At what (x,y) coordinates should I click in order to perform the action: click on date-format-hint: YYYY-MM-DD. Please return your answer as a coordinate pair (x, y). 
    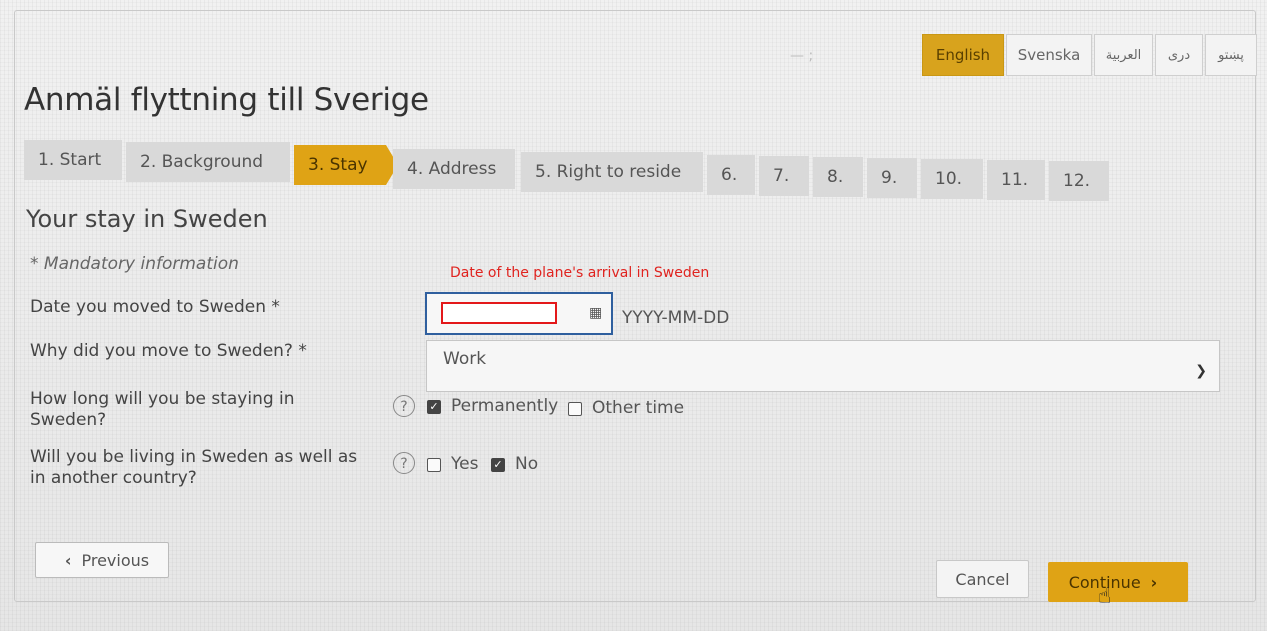
    Looking at the image, I should click on (676, 318).